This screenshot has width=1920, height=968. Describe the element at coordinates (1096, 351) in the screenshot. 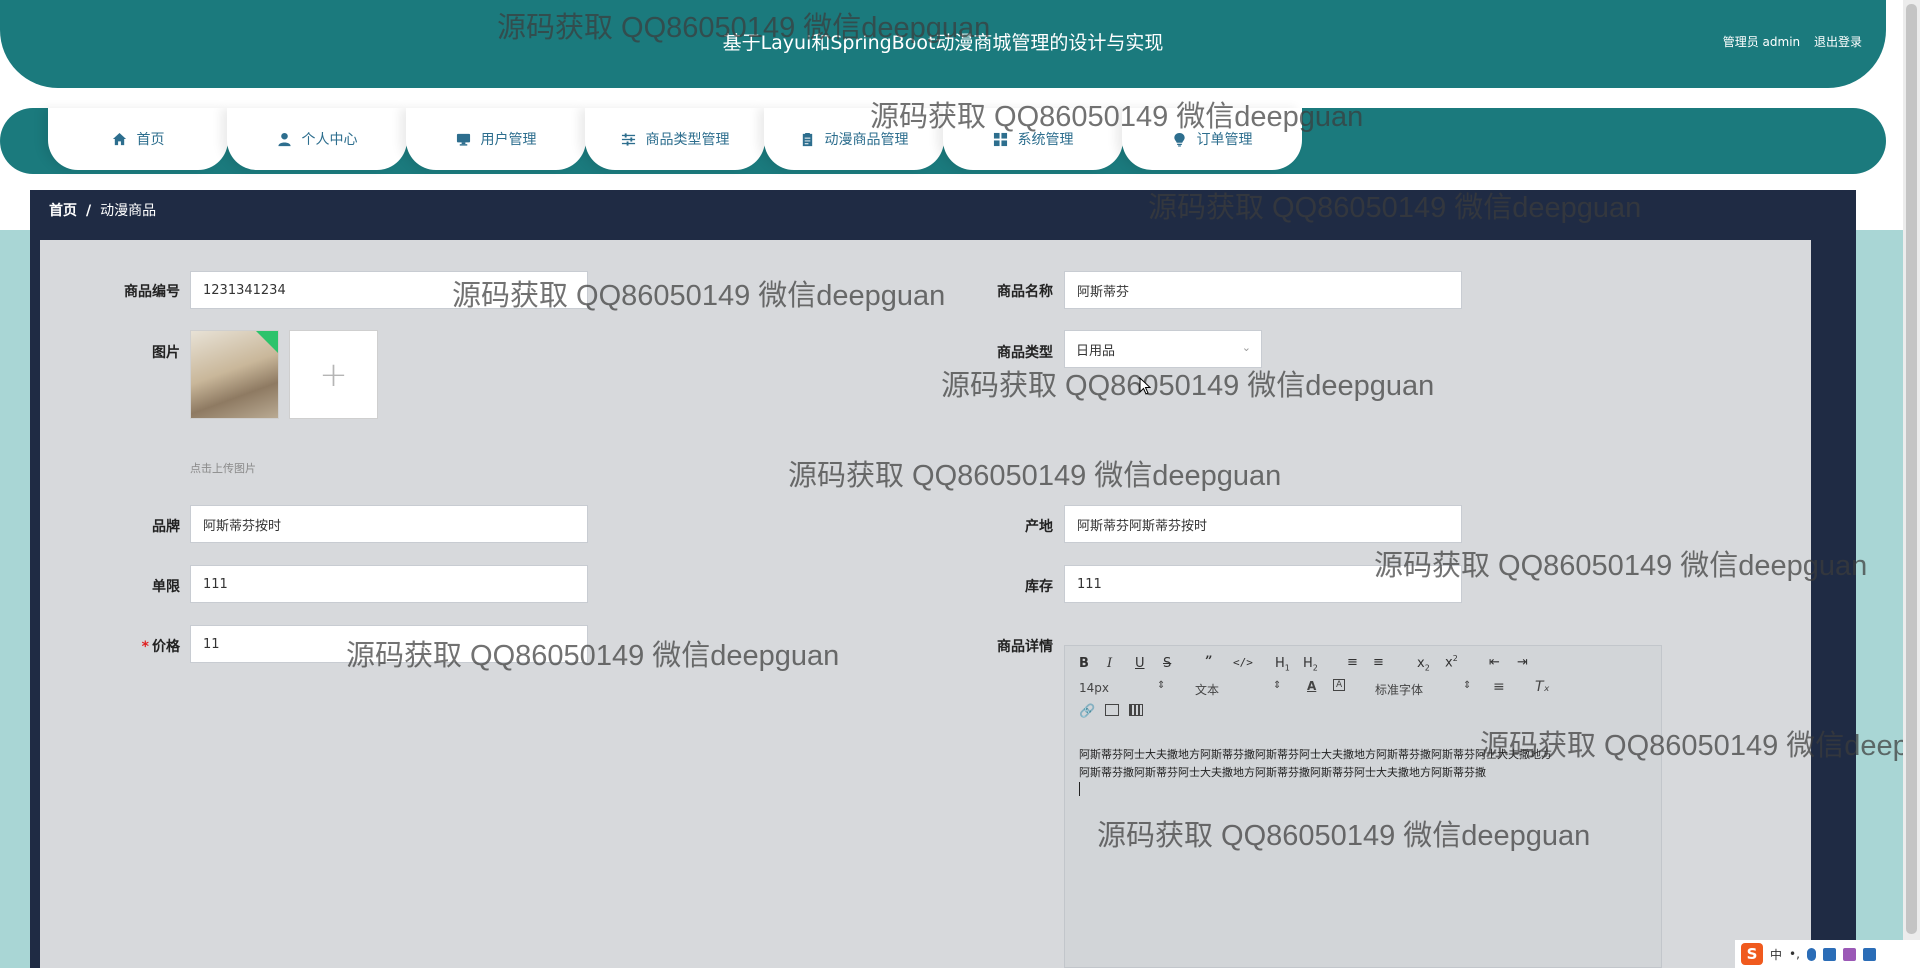

I see `type-select-value: 日用品` at that location.